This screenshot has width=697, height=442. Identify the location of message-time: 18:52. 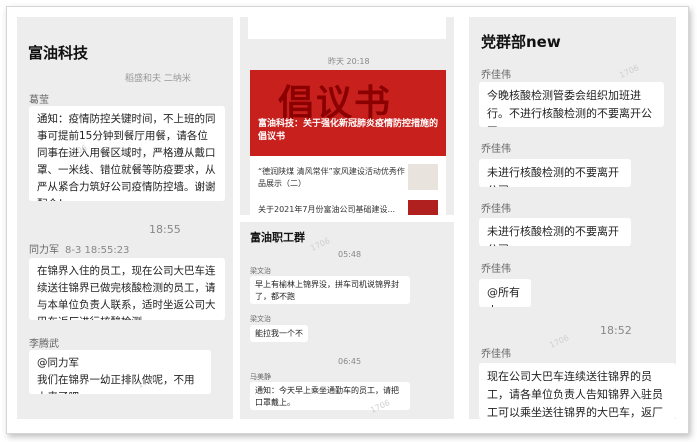
(616, 330).